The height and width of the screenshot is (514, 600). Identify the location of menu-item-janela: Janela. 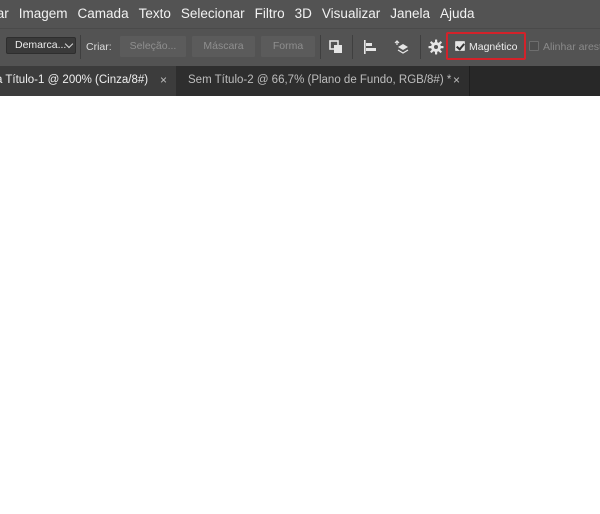
(410, 14).